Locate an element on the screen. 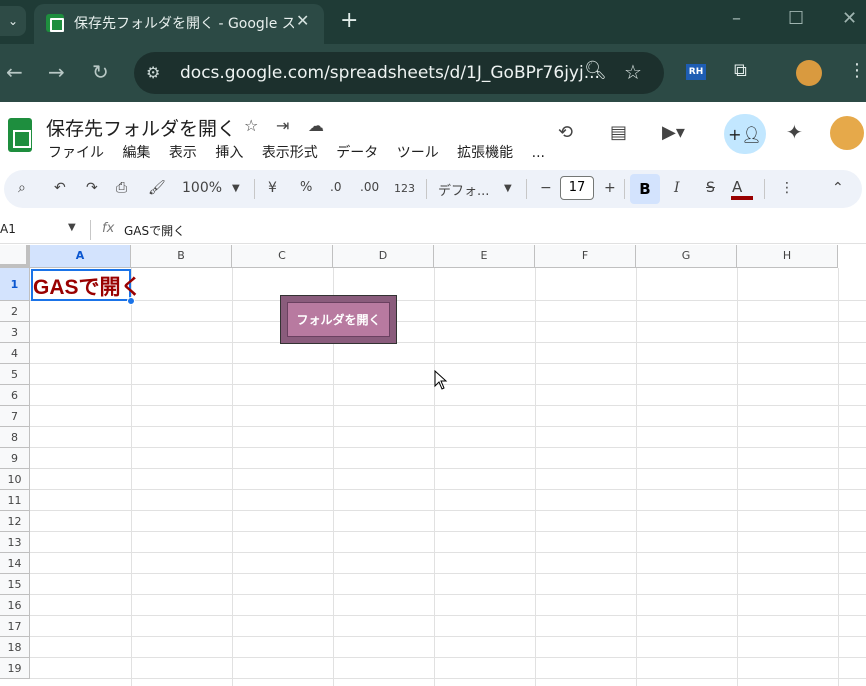  row-header-13: 13 is located at coordinates (15, 542).